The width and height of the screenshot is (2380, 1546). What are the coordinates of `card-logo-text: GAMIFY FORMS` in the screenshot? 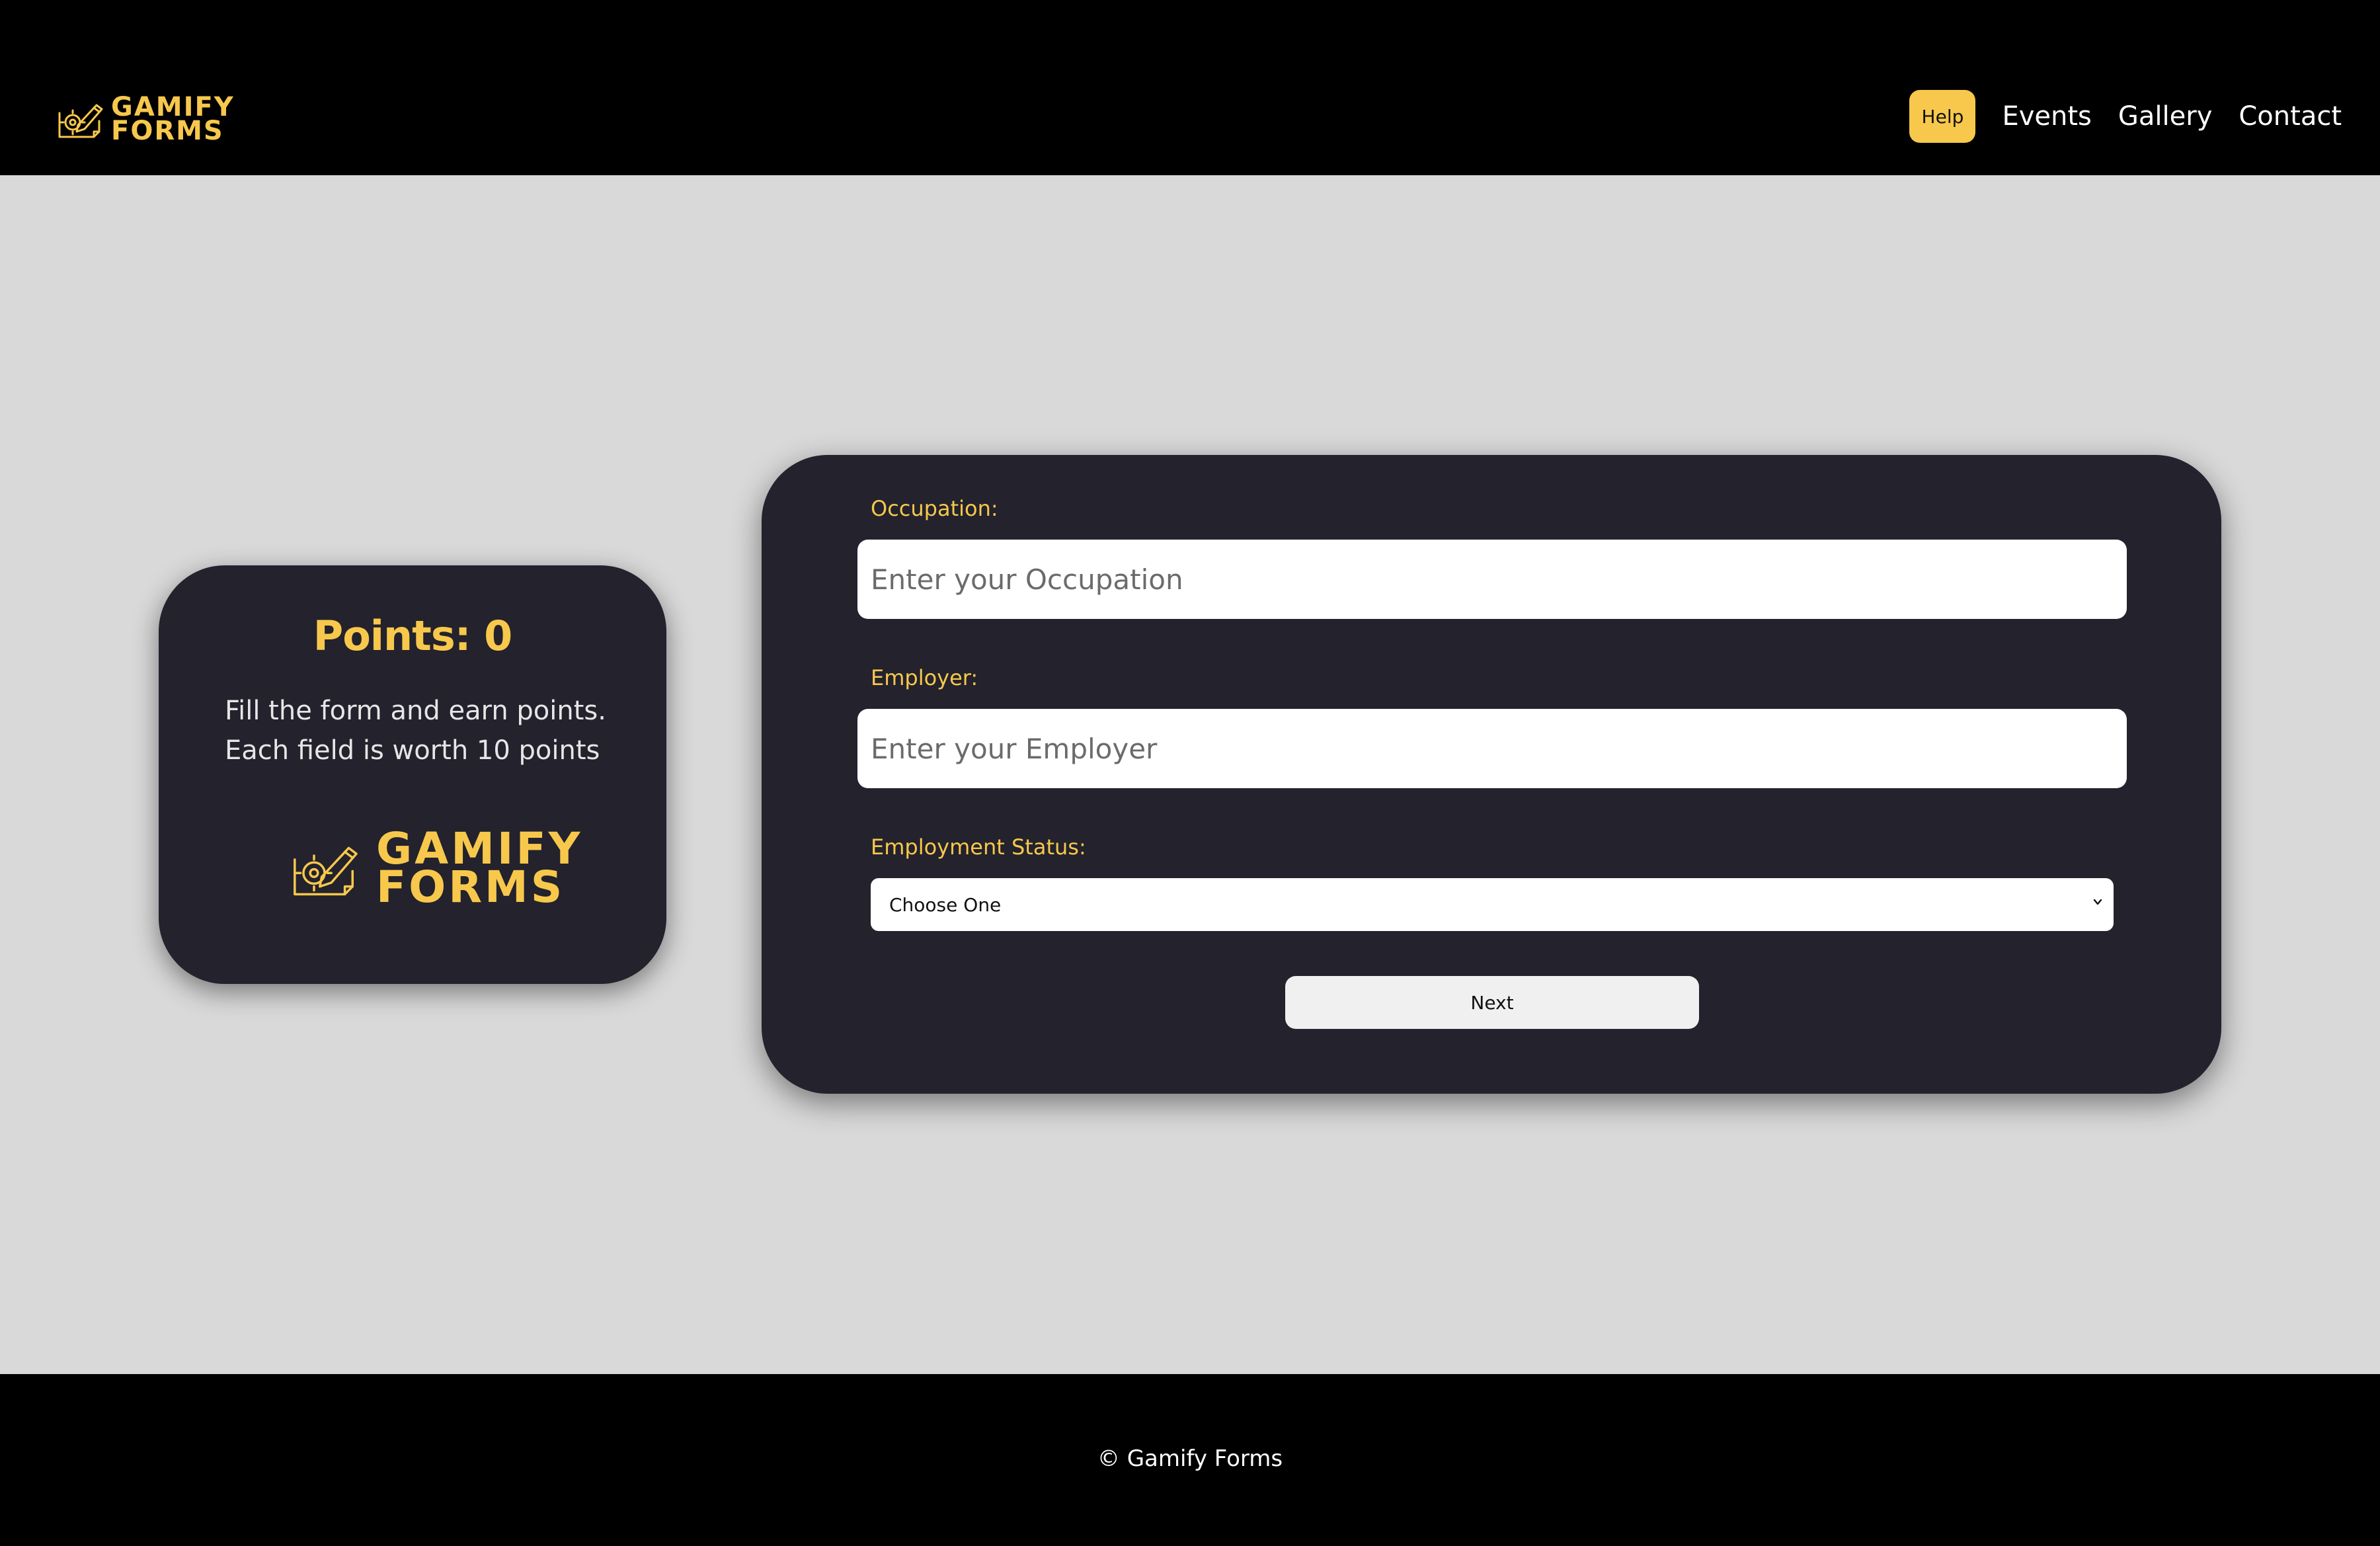 It's located at (479, 870).